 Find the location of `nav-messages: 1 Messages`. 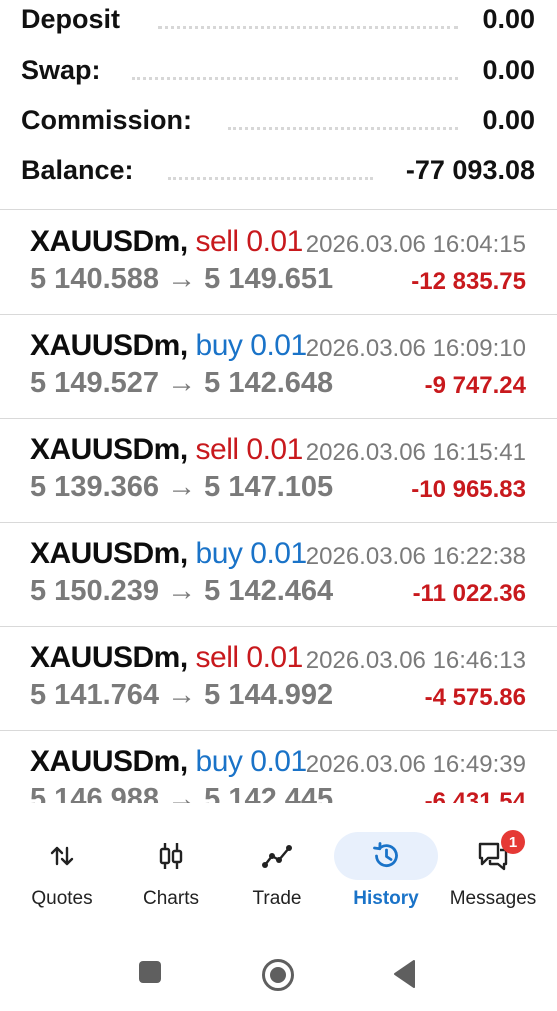

nav-messages: 1 Messages is located at coordinates (493, 876).